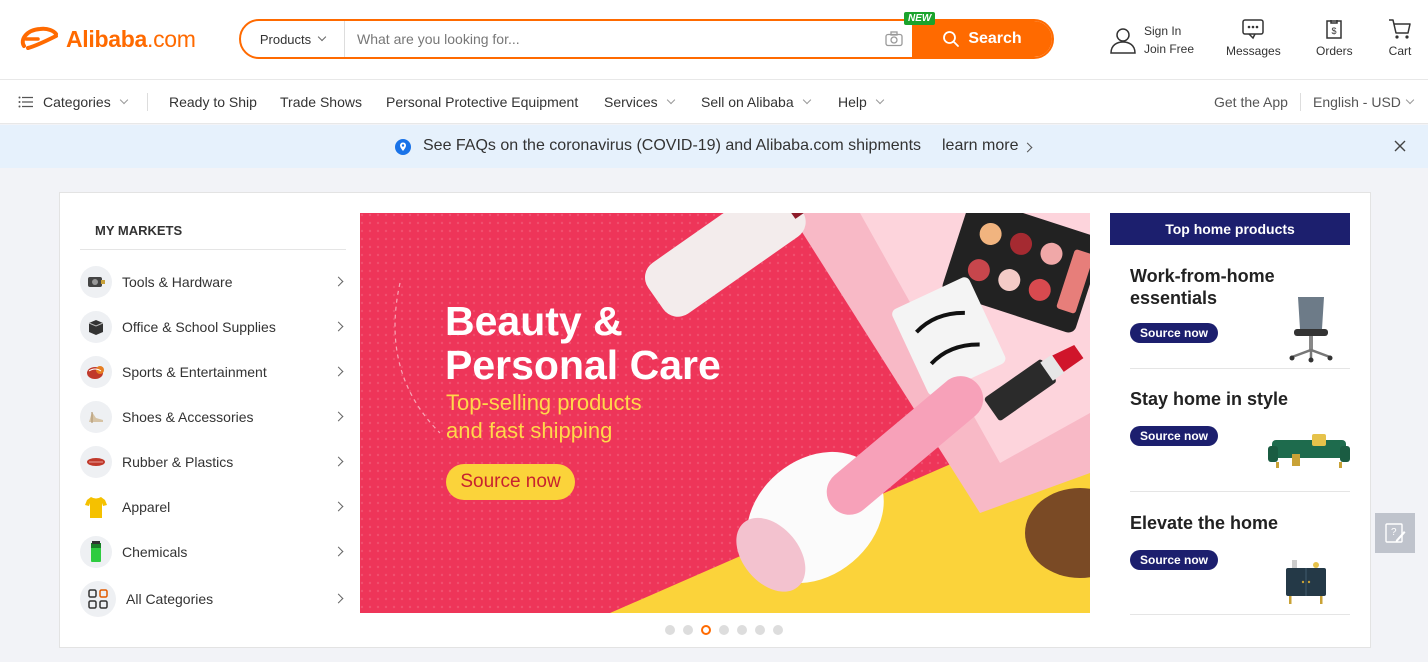  What do you see at coordinates (1251, 102) in the screenshot?
I see `nav-get-app: Get the App` at bounding box center [1251, 102].